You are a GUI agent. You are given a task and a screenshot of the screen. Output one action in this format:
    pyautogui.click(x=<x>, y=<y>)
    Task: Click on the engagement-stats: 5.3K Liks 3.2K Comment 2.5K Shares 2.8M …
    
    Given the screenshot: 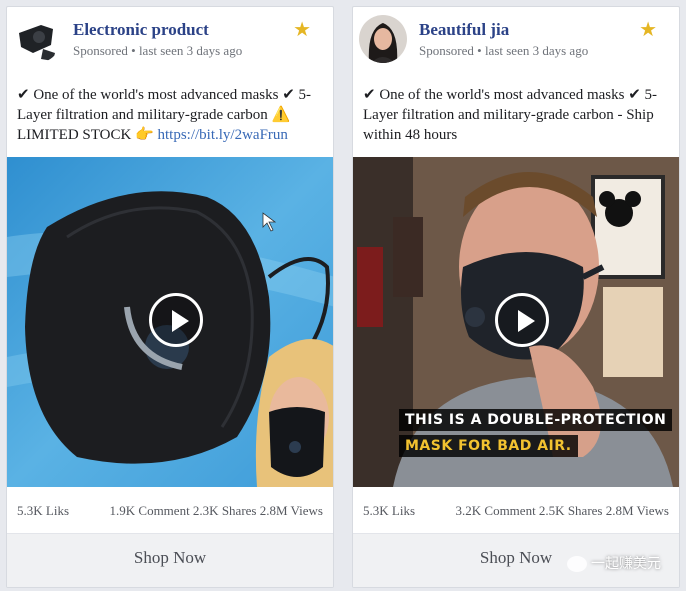 What is the action you would take?
    pyautogui.click(x=516, y=510)
    